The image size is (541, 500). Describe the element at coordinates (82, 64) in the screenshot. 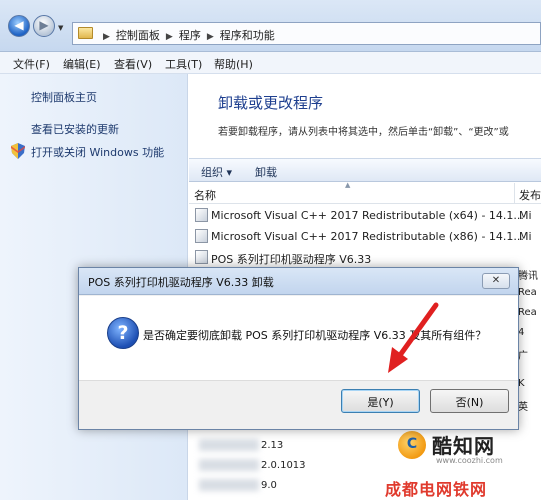

I see `menu-edit: 编辑(E)` at that location.